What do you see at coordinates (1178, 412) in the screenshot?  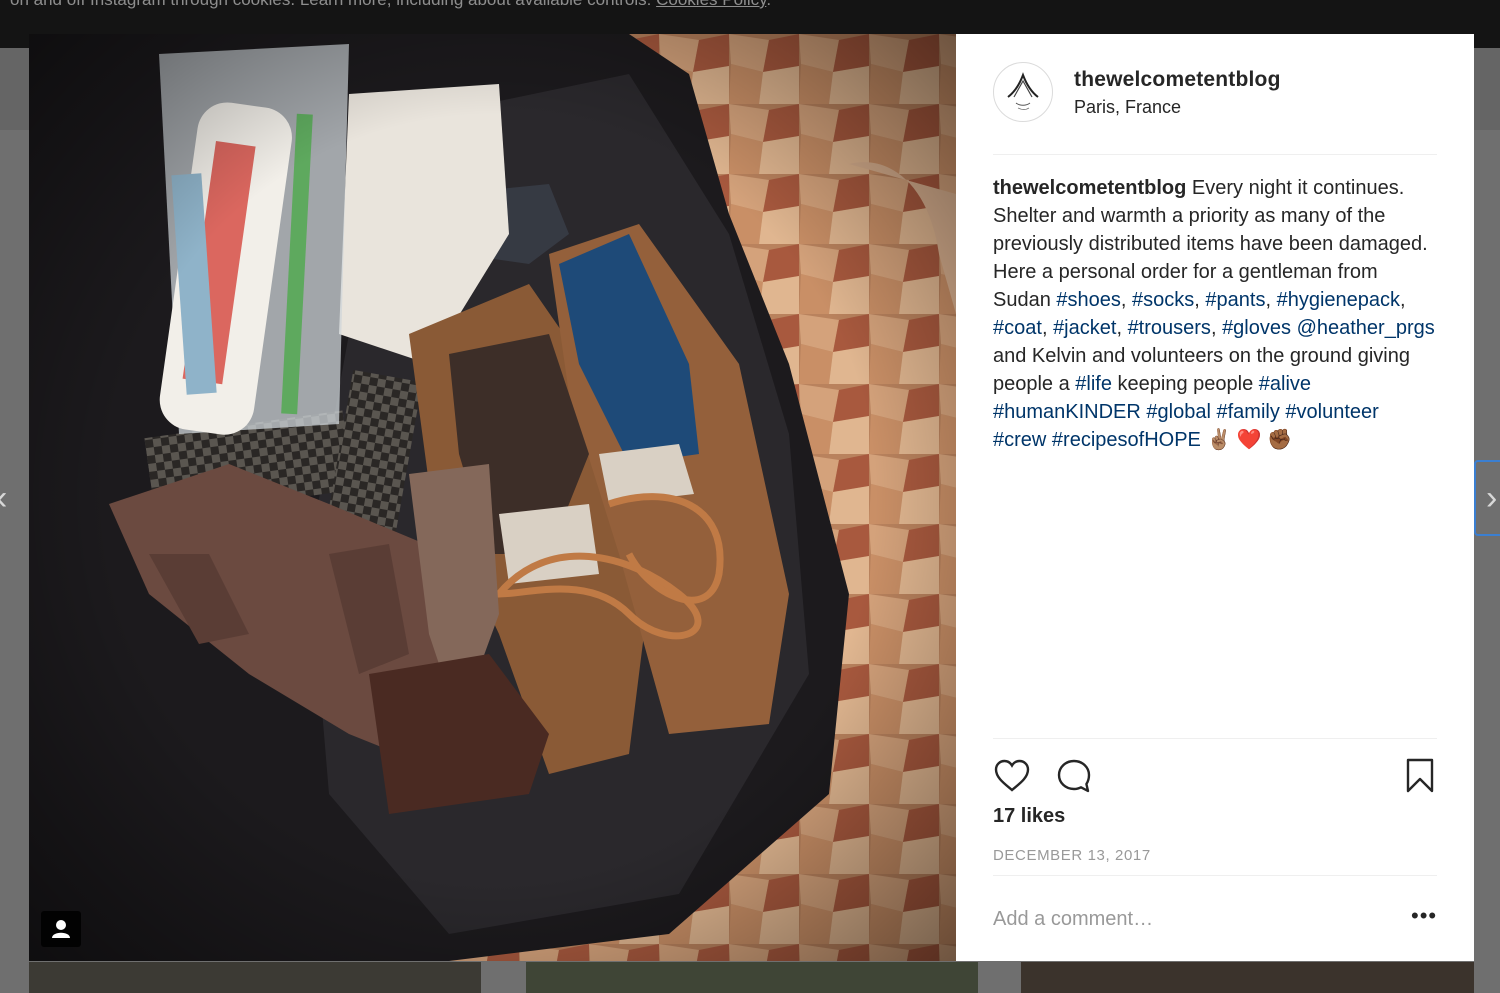 I see `hashtag-link: #global` at bounding box center [1178, 412].